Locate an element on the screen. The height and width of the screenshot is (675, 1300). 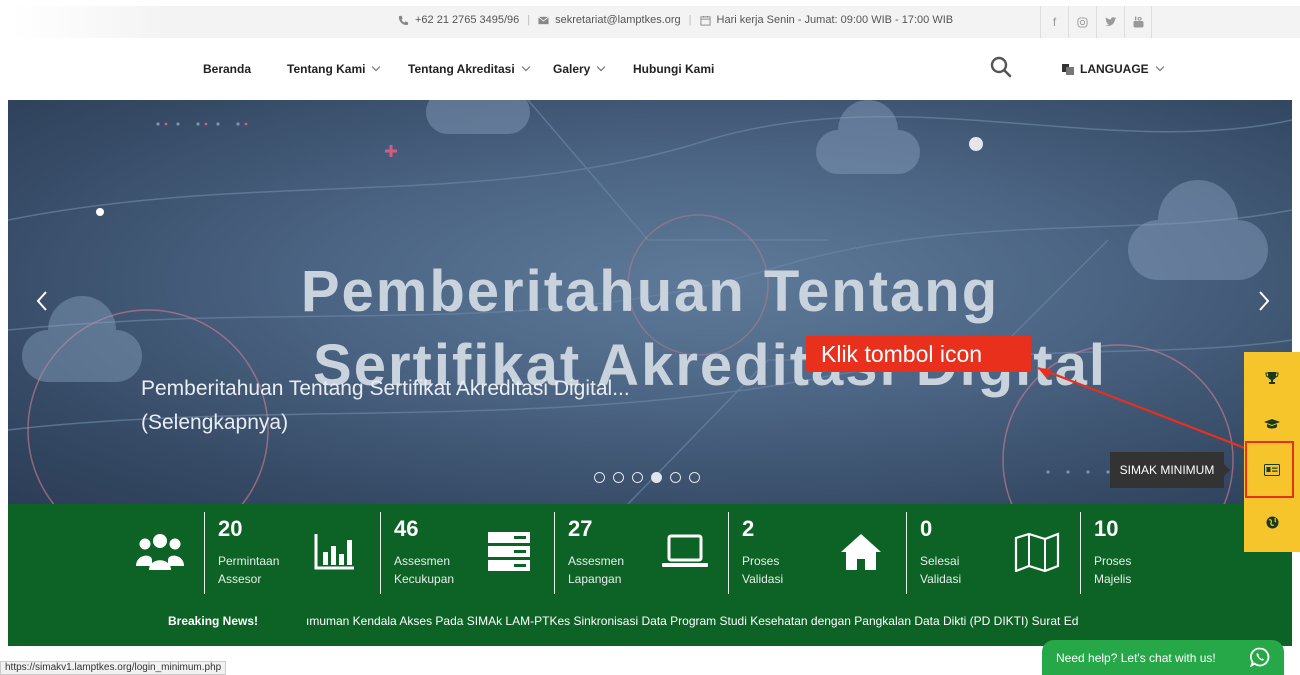
map-icon is located at coordinates (1037, 552).